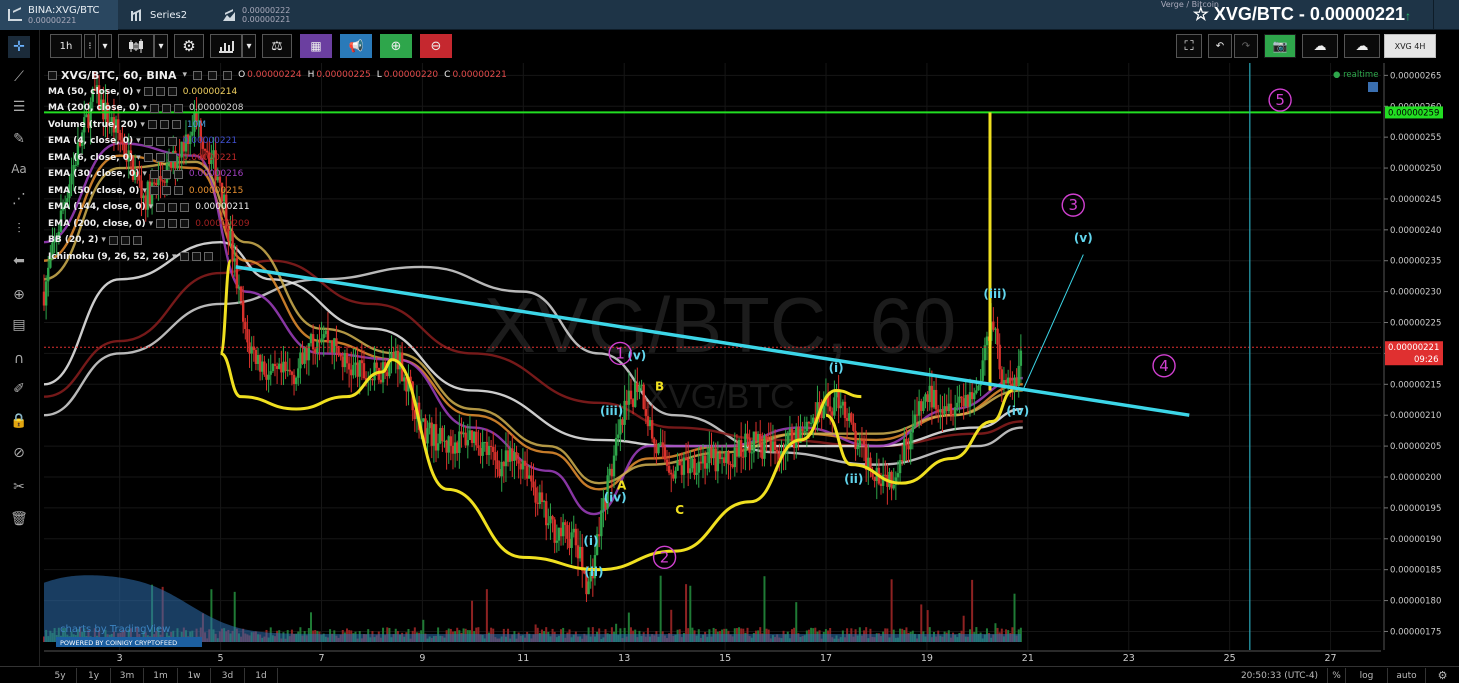  What do you see at coordinates (93, 174) in the screenshot?
I see `indicator-name: EMA (30, close, 0)` at bounding box center [93, 174].